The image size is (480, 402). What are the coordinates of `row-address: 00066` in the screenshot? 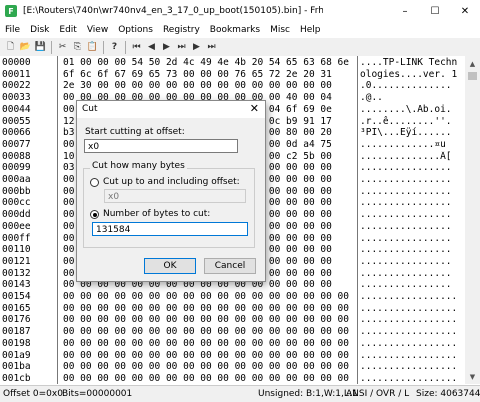 It's located at (16, 133).